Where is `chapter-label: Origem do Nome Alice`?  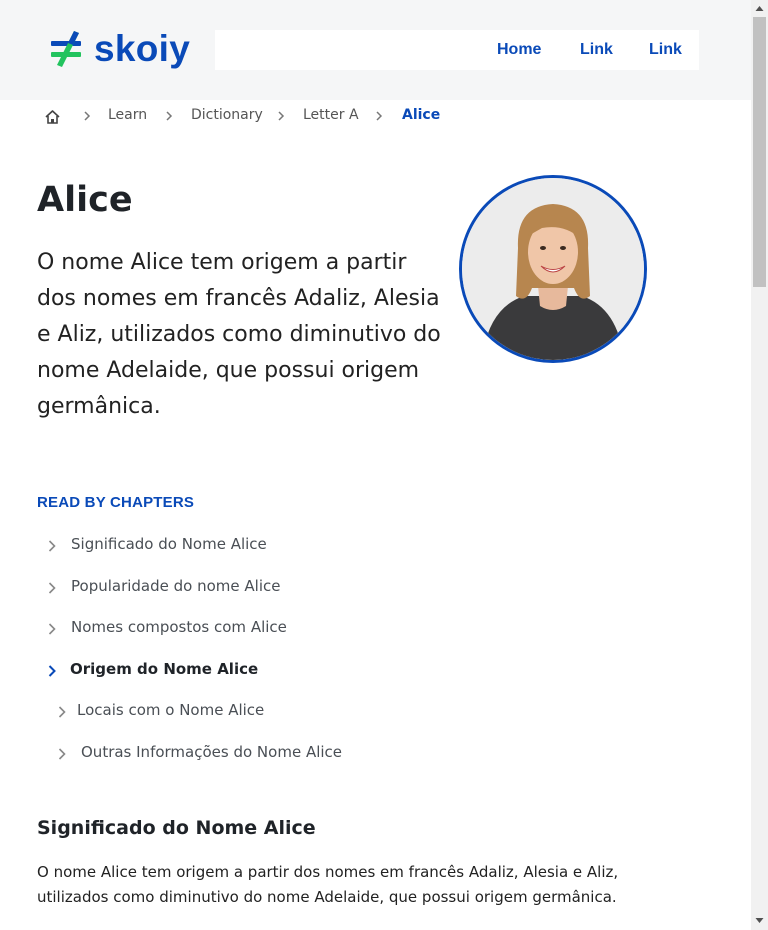
chapter-label: Origem do Nome Alice is located at coordinates (164, 669).